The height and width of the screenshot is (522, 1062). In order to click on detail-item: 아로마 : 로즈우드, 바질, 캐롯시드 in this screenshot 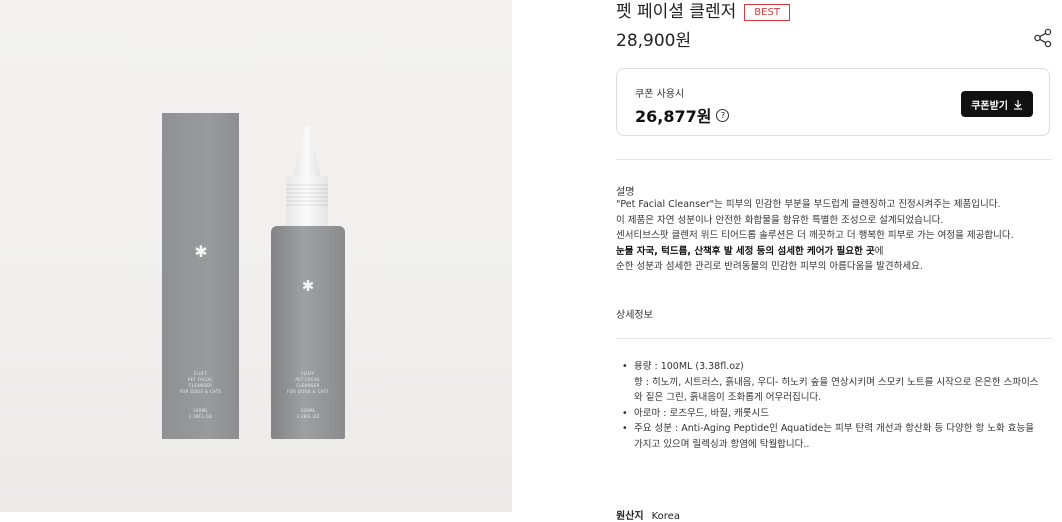, I will do `click(838, 414)`.